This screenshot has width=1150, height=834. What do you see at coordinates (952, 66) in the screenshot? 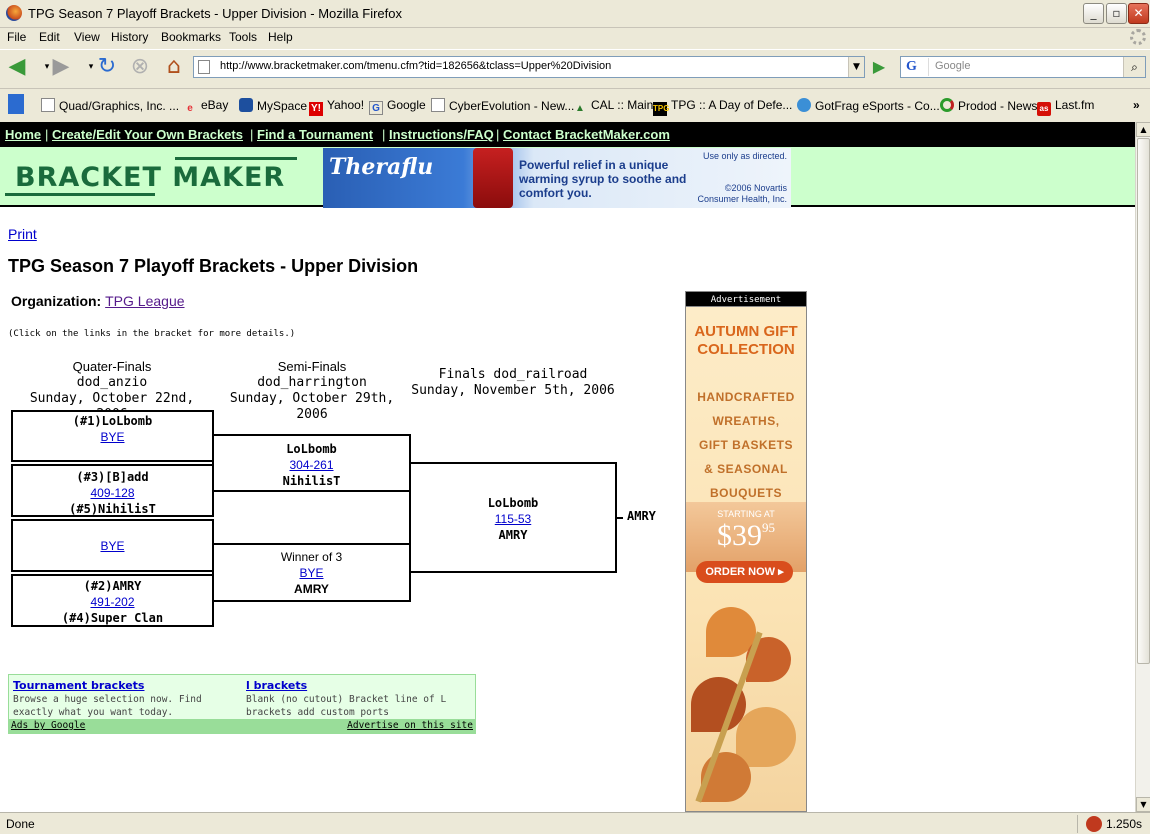
I see `search-input: Google` at bounding box center [952, 66].